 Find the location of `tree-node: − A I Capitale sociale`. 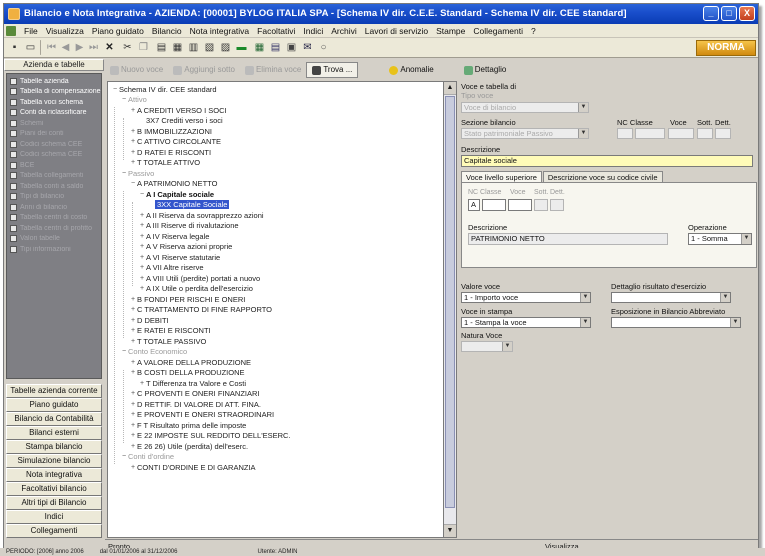

tree-node: − A I Capitale sociale is located at coordinates (176, 194).